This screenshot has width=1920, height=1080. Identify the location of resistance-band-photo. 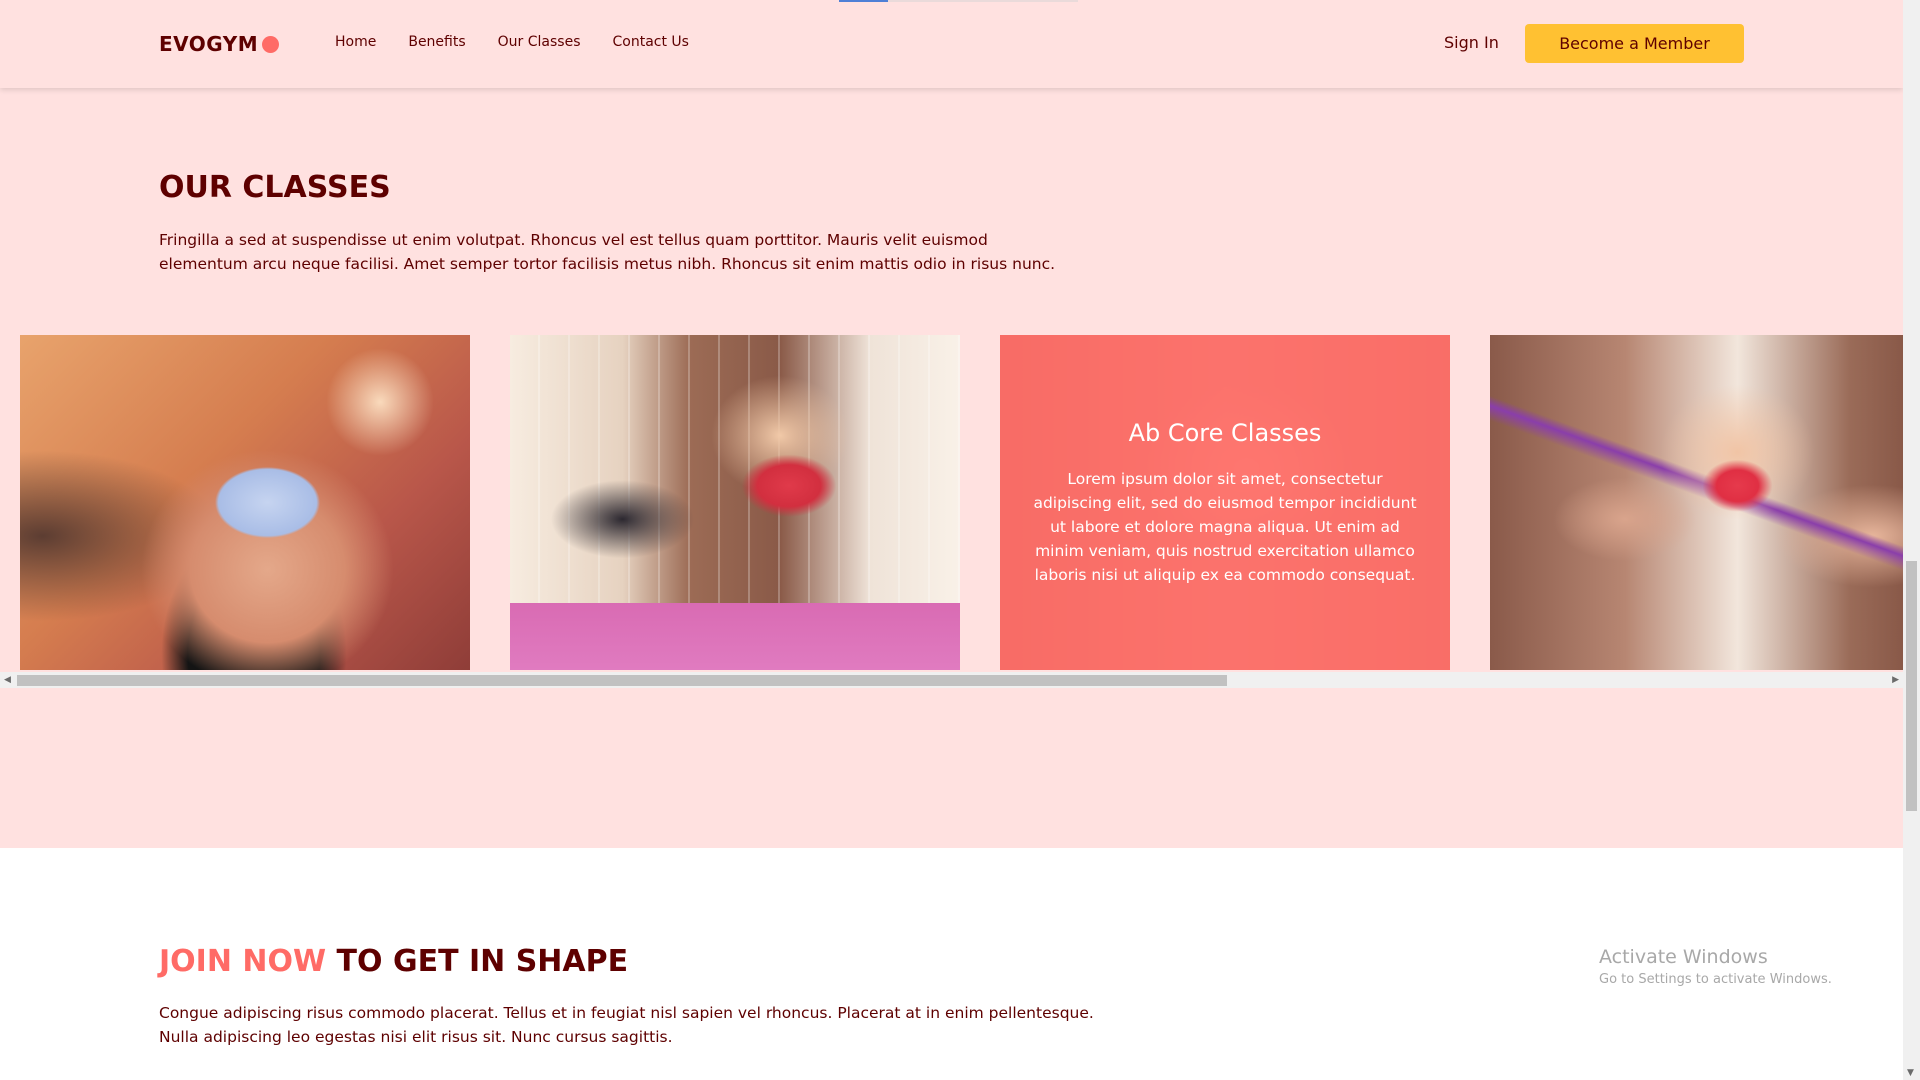
(1696, 502).